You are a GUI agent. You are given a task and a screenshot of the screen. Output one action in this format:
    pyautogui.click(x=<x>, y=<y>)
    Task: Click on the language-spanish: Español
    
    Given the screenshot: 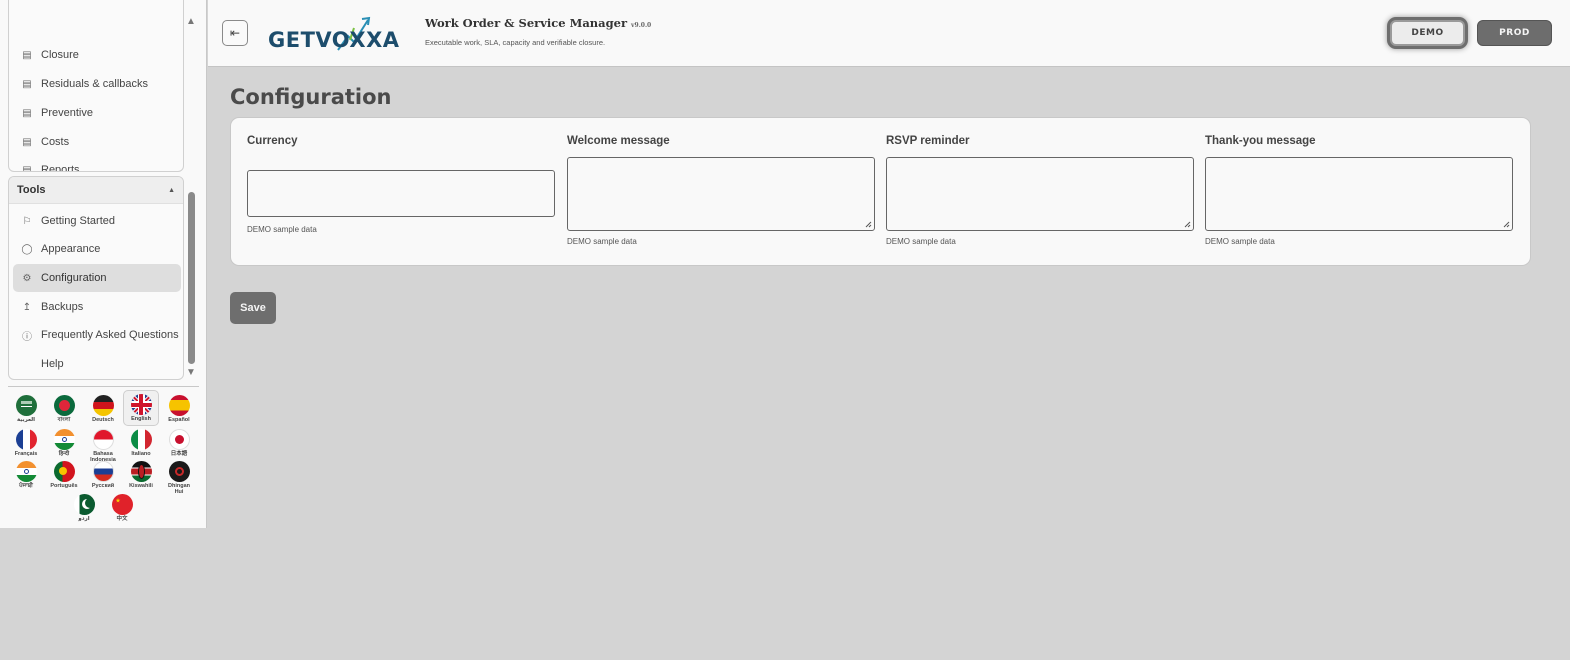 What is the action you would take?
    pyautogui.click(x=179, y=410)
    